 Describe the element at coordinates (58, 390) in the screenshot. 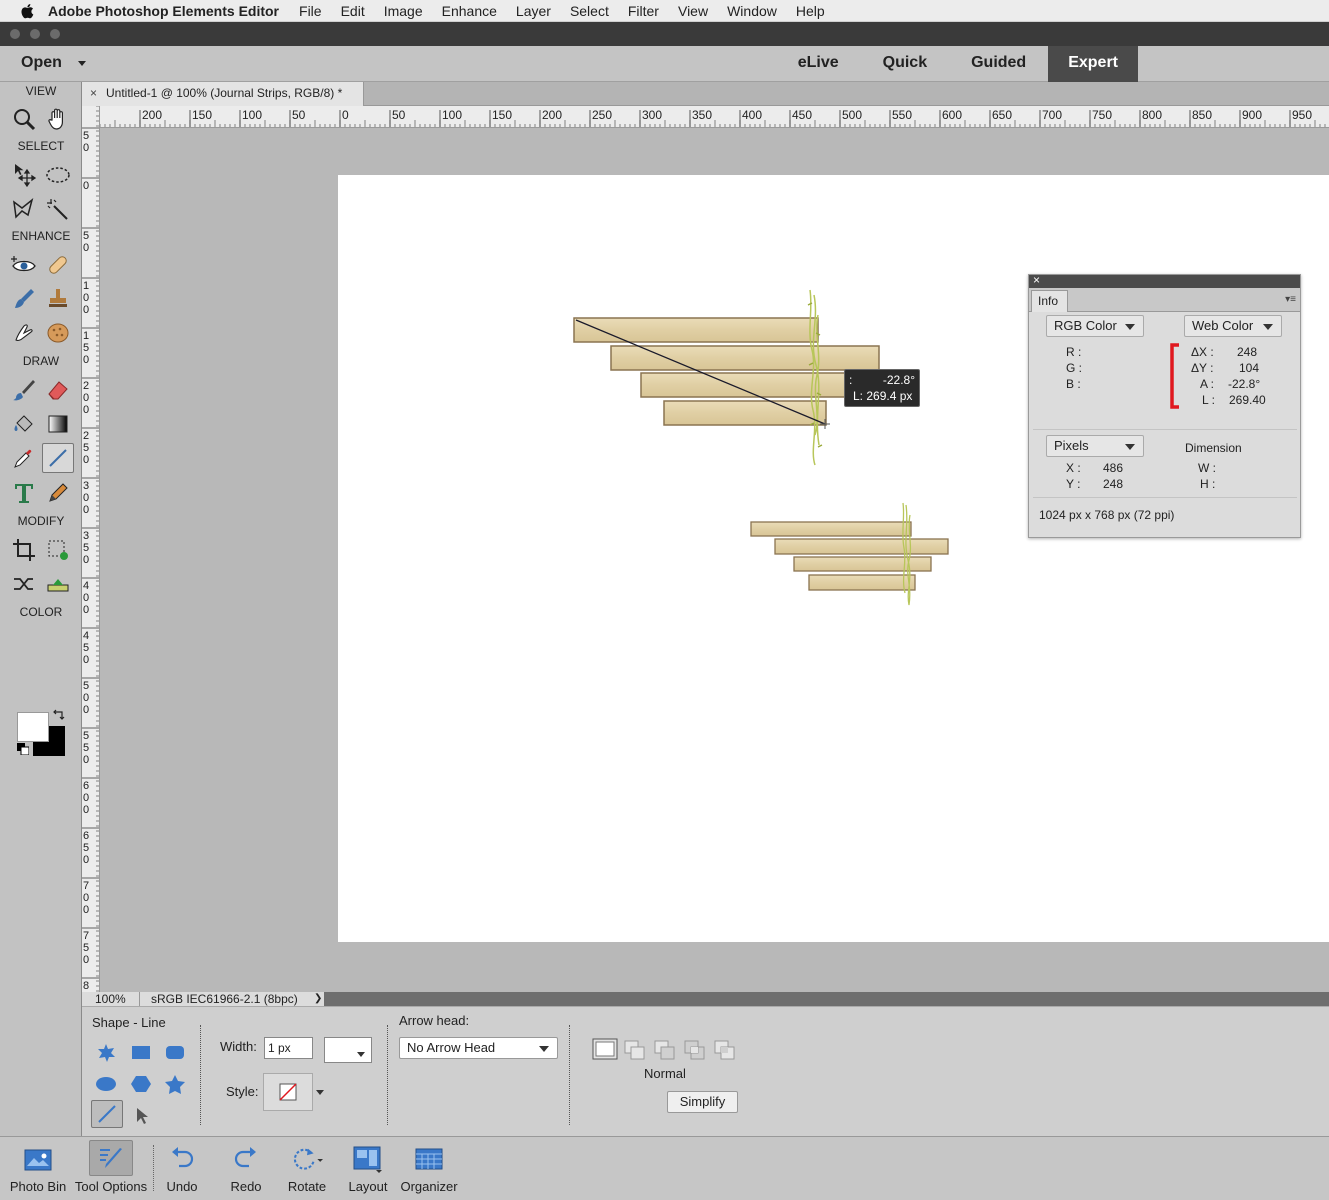

I see `eraser-tool` at that location.